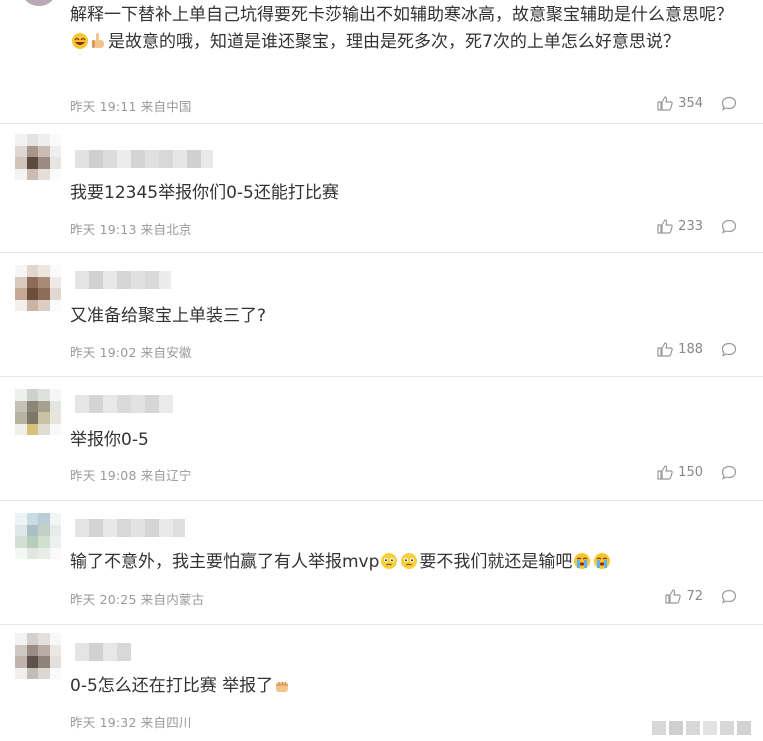 The height and width of the screenshot is (741, 763). Describe the element at coordinates (103, 352) in the screenshot. I see `comment-time: 昨天 19:02` at that location.